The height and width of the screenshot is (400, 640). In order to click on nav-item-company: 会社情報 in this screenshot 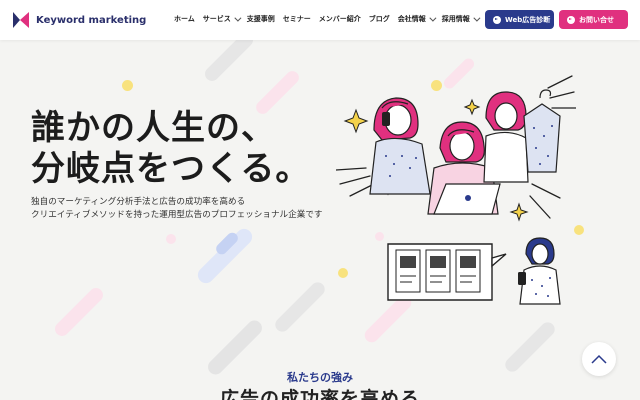, I will do `click(416, 19)`.